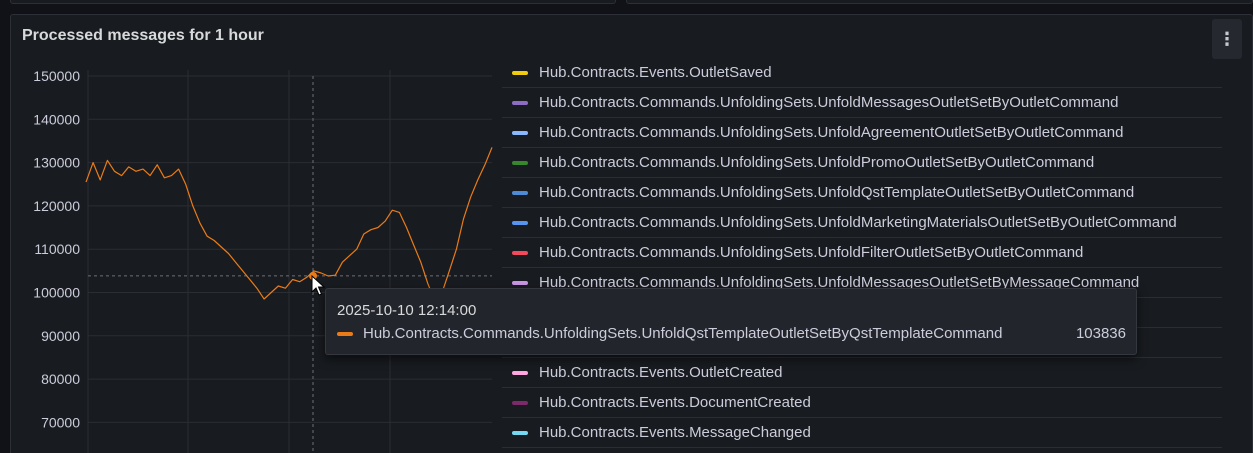 This screenshot has width=1253, height=453. I want to click on y-tick-label: 70000, so click(60, 422).